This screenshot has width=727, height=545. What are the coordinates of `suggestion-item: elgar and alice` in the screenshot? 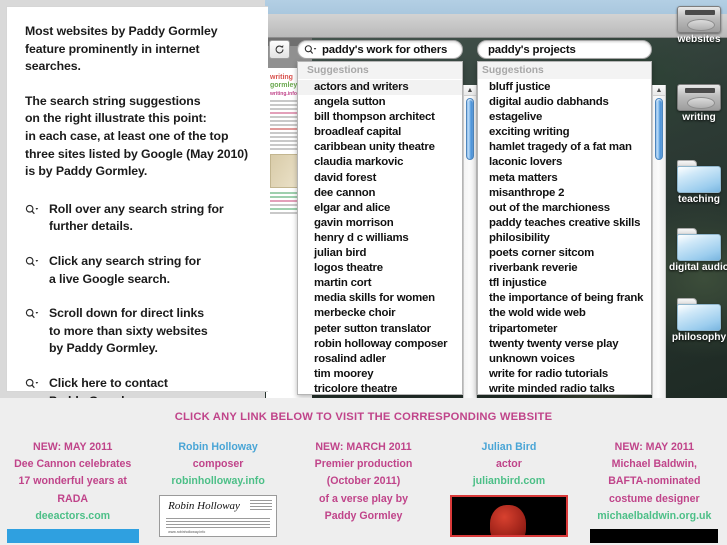 It's located at (380, 208).